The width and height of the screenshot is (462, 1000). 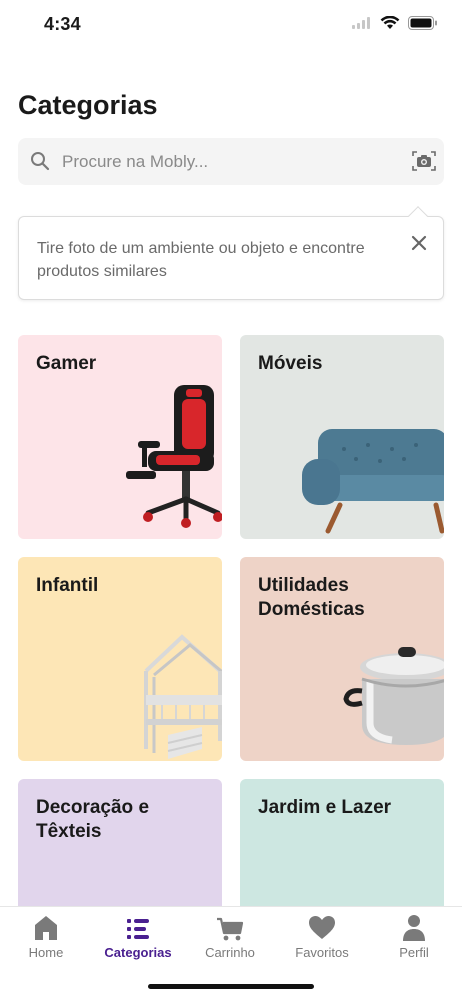 I want to click on category-card-moveis: Móveis, so click(x=342, y=437).